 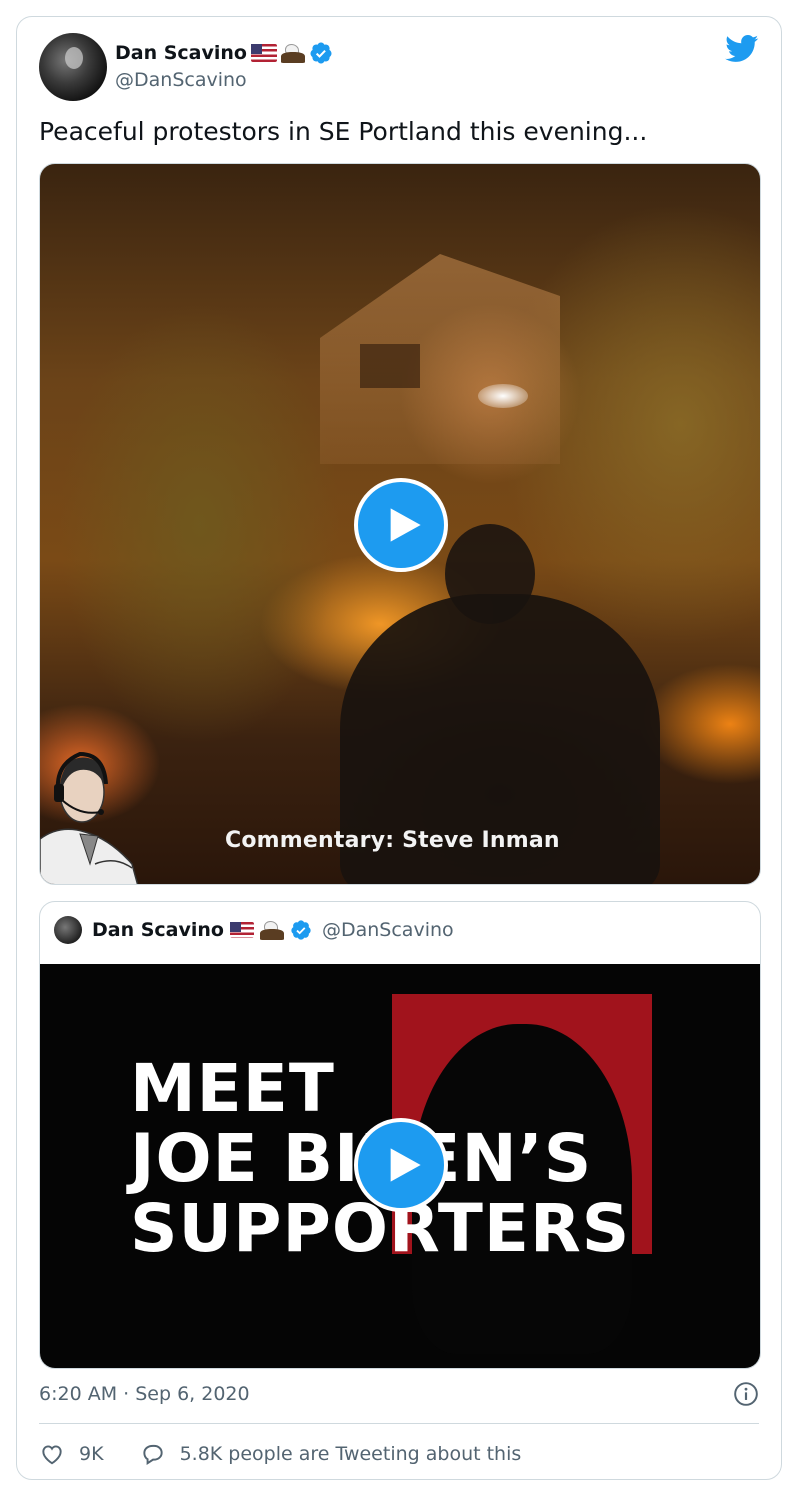 What do you see at coordinates (387, 930) in the screenshot?
I see `quoted-handle: @DanScavino` at bounding box center [387, 930].